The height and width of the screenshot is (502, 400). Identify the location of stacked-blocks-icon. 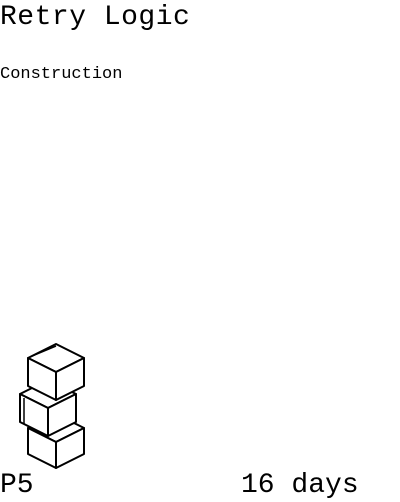
(54, 406).